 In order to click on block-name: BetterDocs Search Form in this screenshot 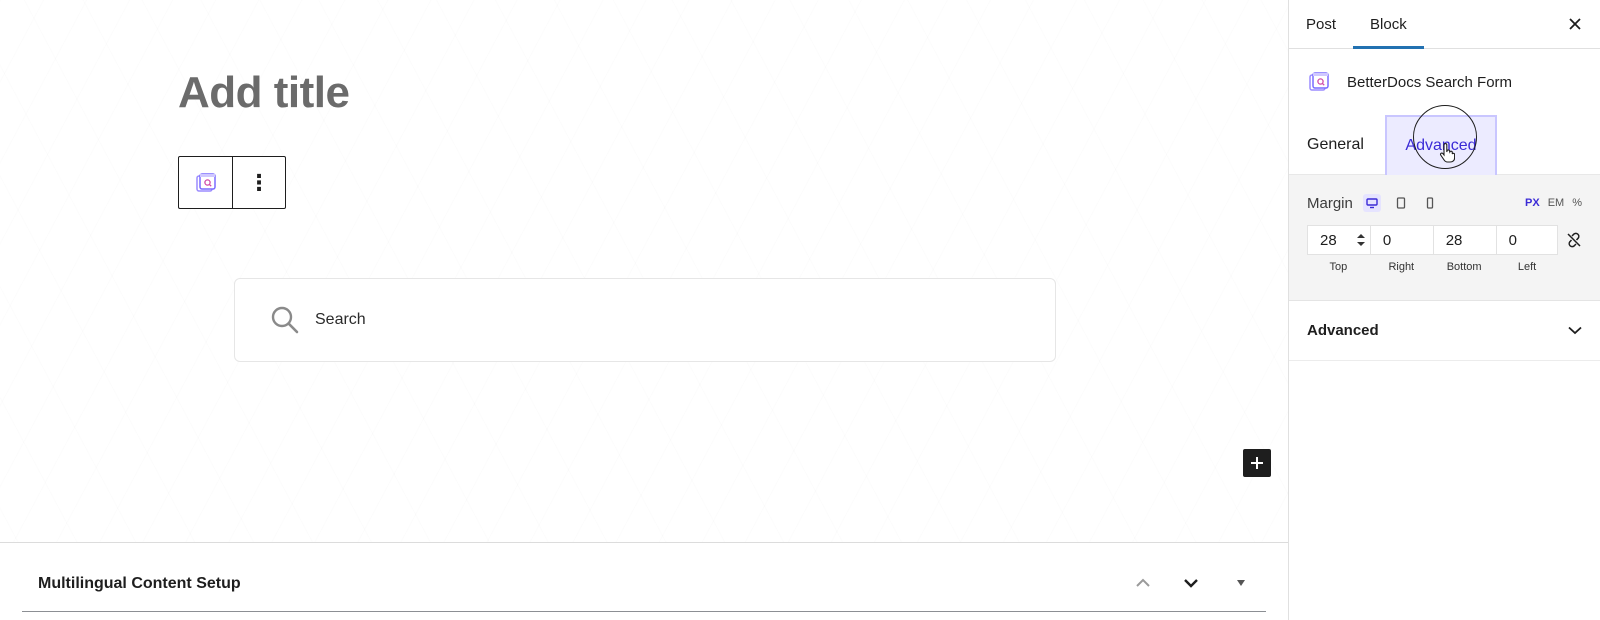, I will do `click(1430, 82)`.